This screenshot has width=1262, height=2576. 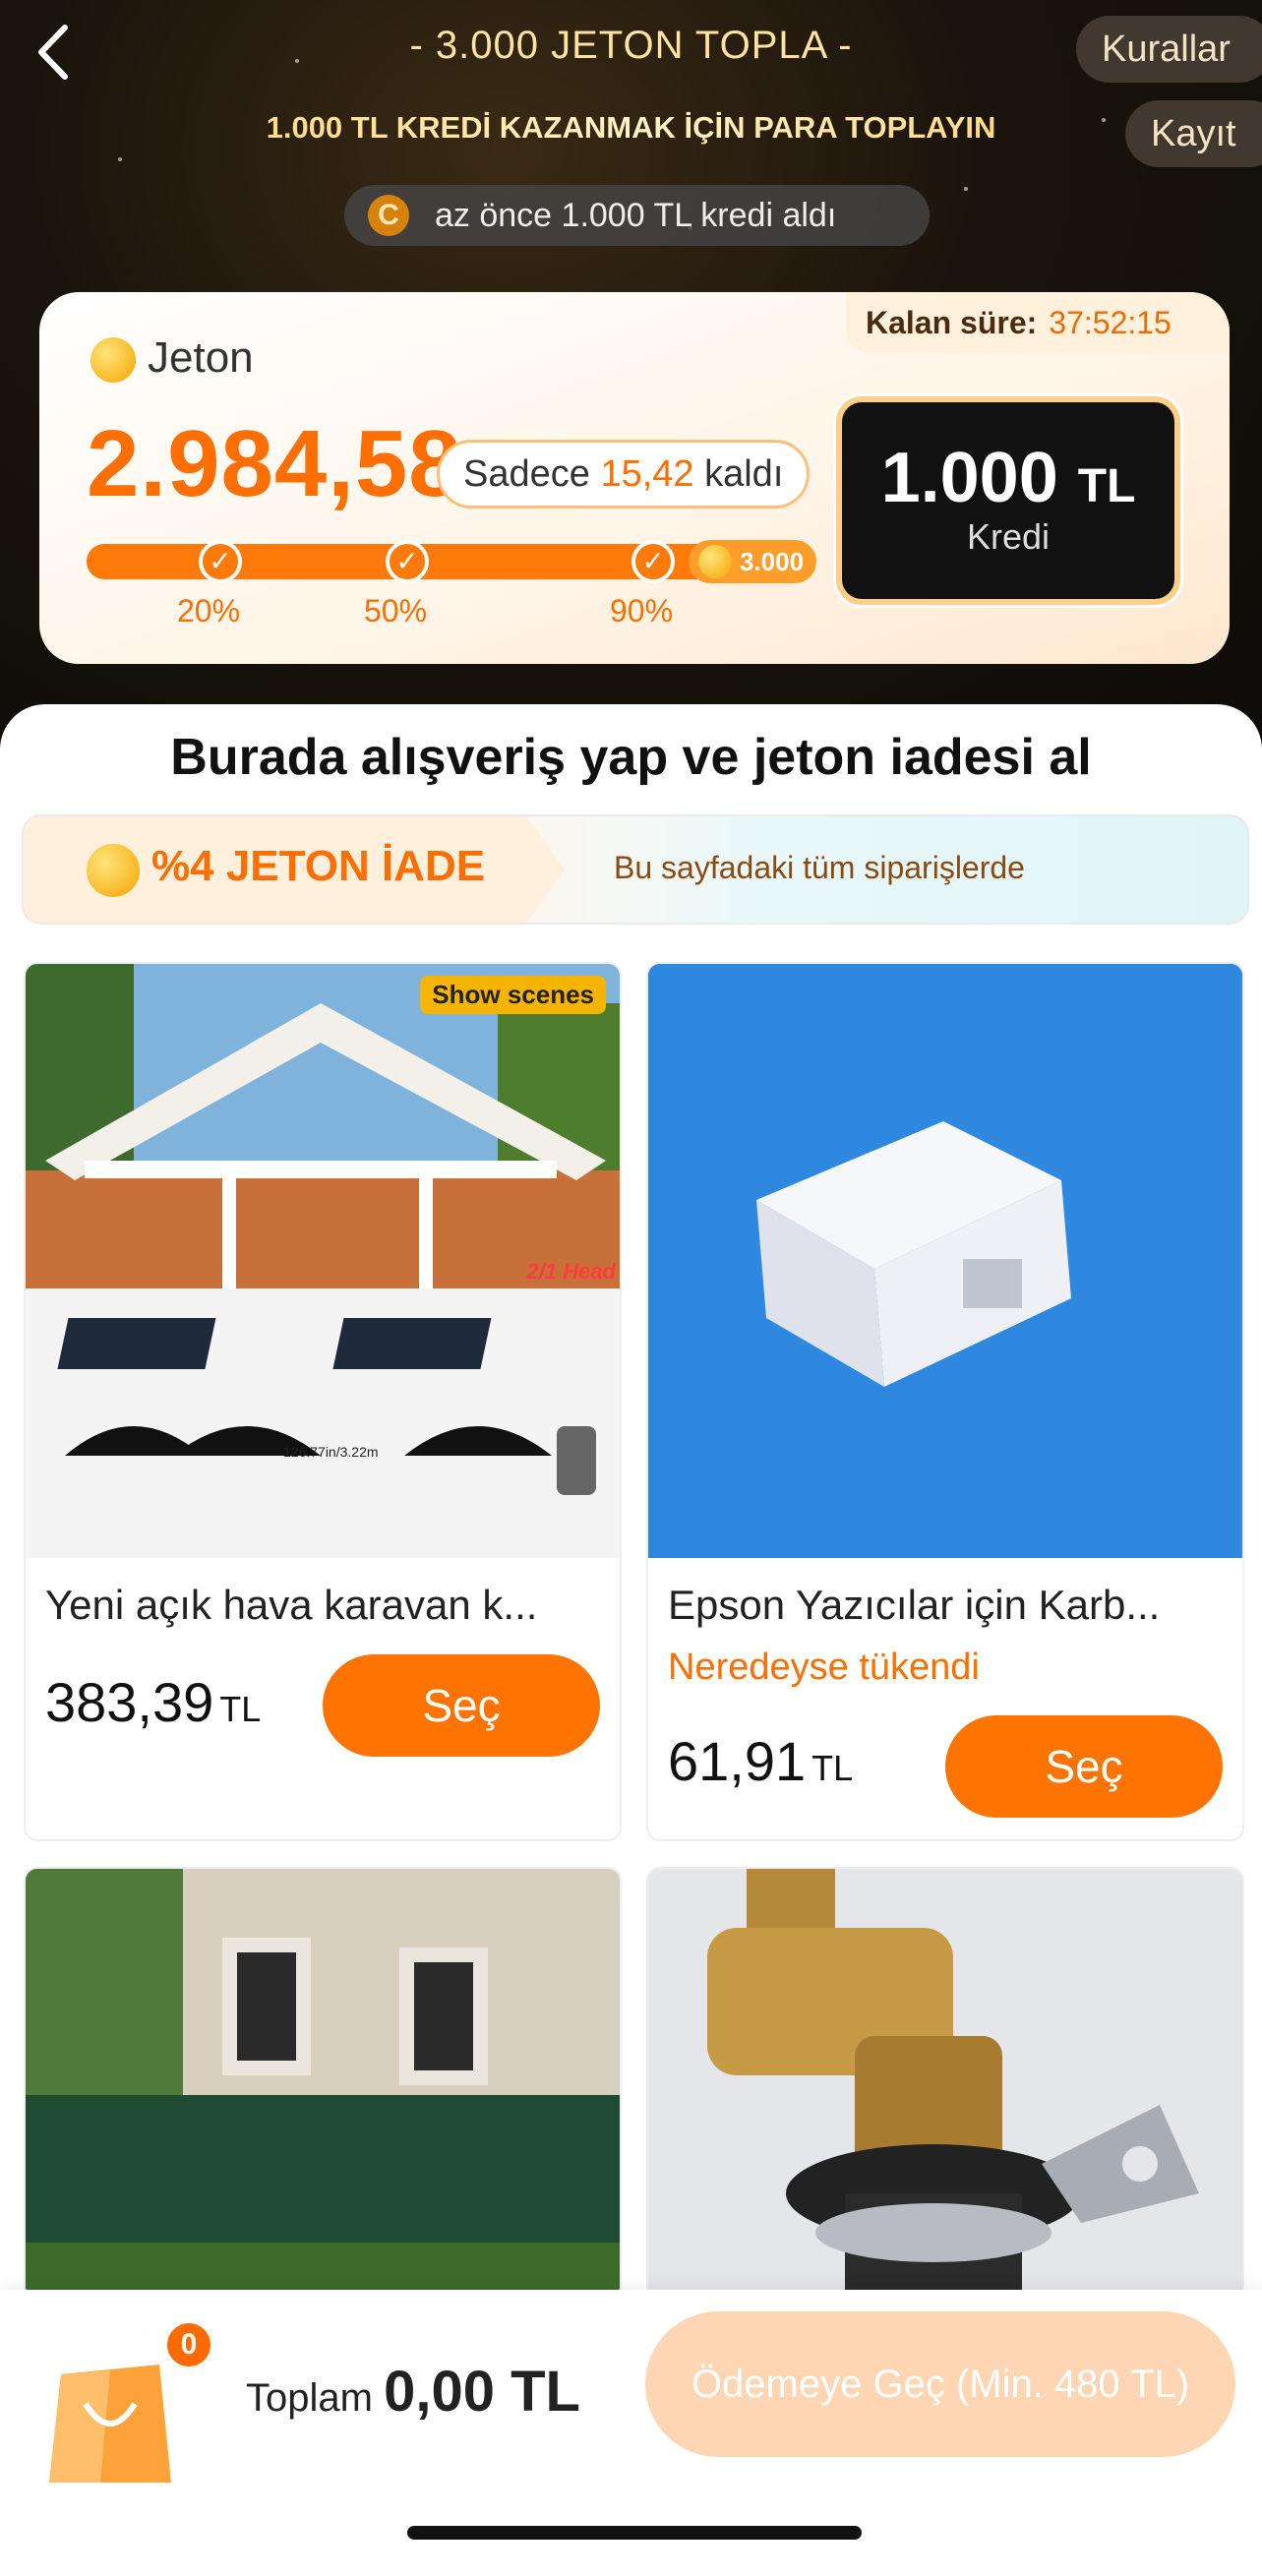 What do you see at coordinates (631, 45) in the screenshot?
I see `page-title: - 3.000 JETON TOPLA -` at bounding box center [631, 45].